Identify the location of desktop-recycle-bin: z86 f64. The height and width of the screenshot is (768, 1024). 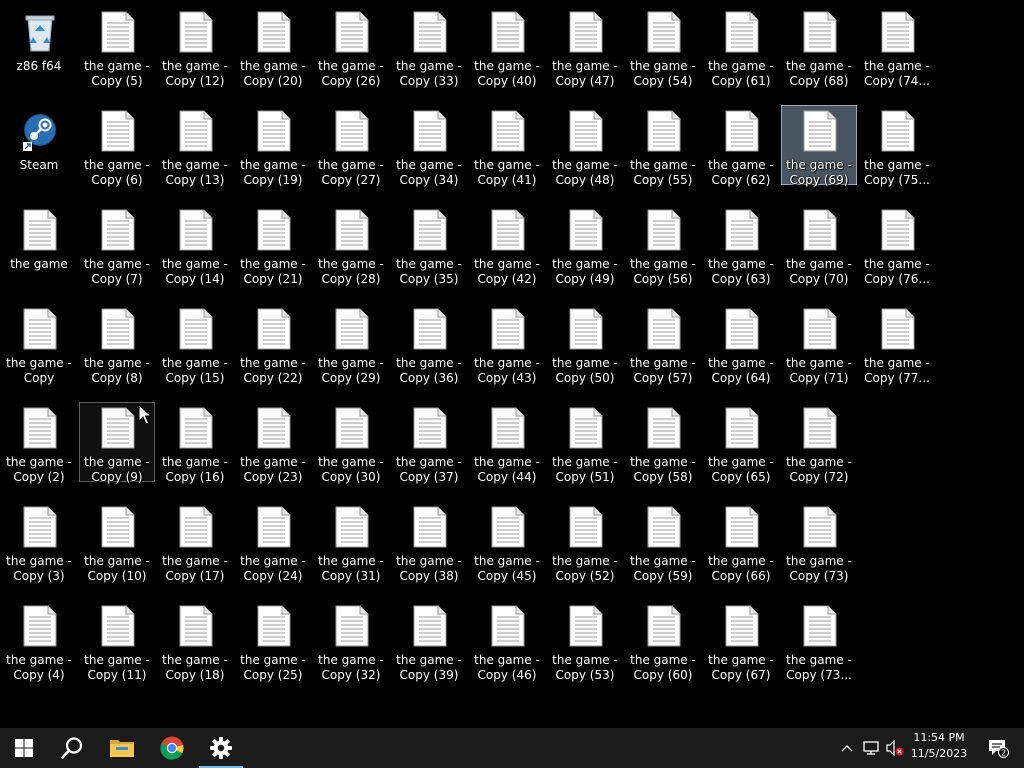
(39, 46).